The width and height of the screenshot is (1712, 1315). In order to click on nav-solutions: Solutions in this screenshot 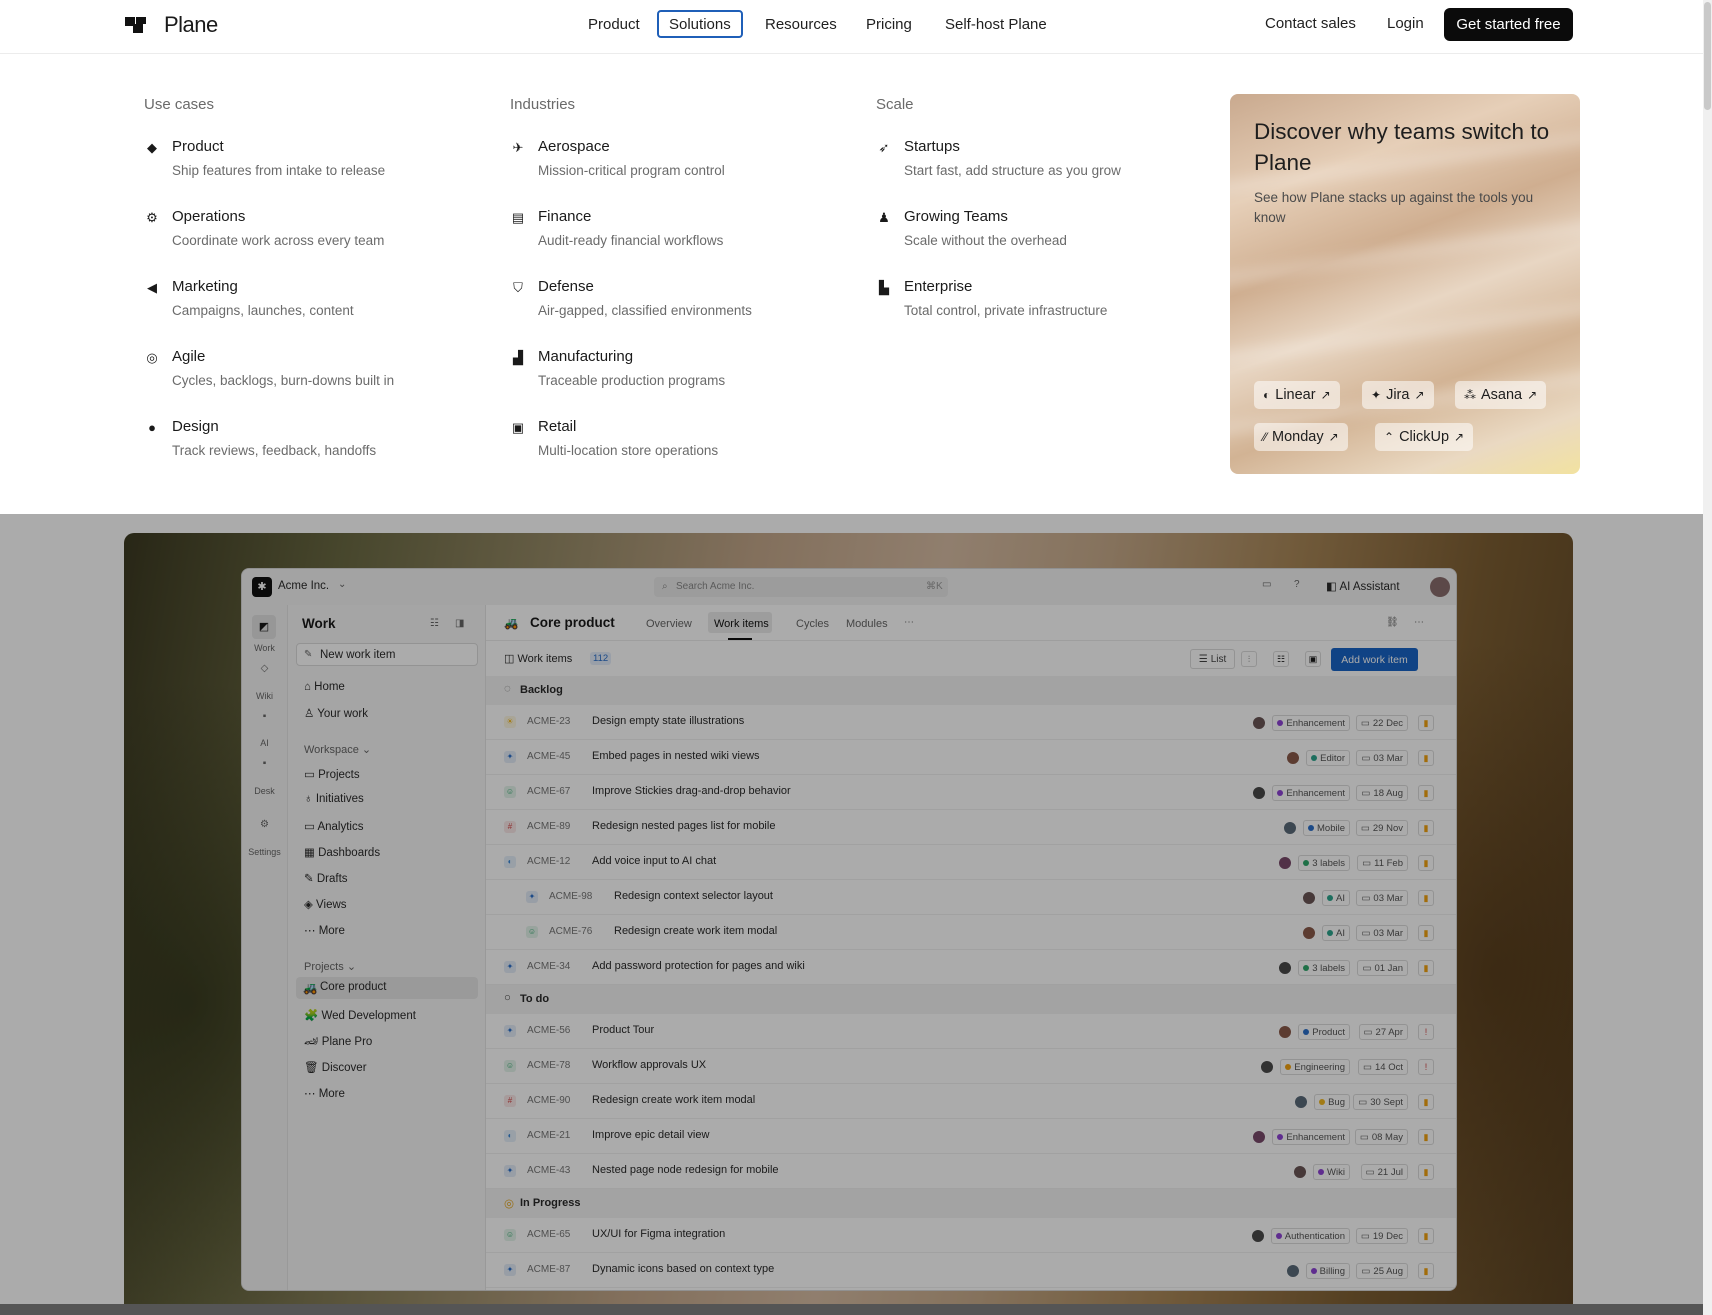, I will do `click(700, 24)`.